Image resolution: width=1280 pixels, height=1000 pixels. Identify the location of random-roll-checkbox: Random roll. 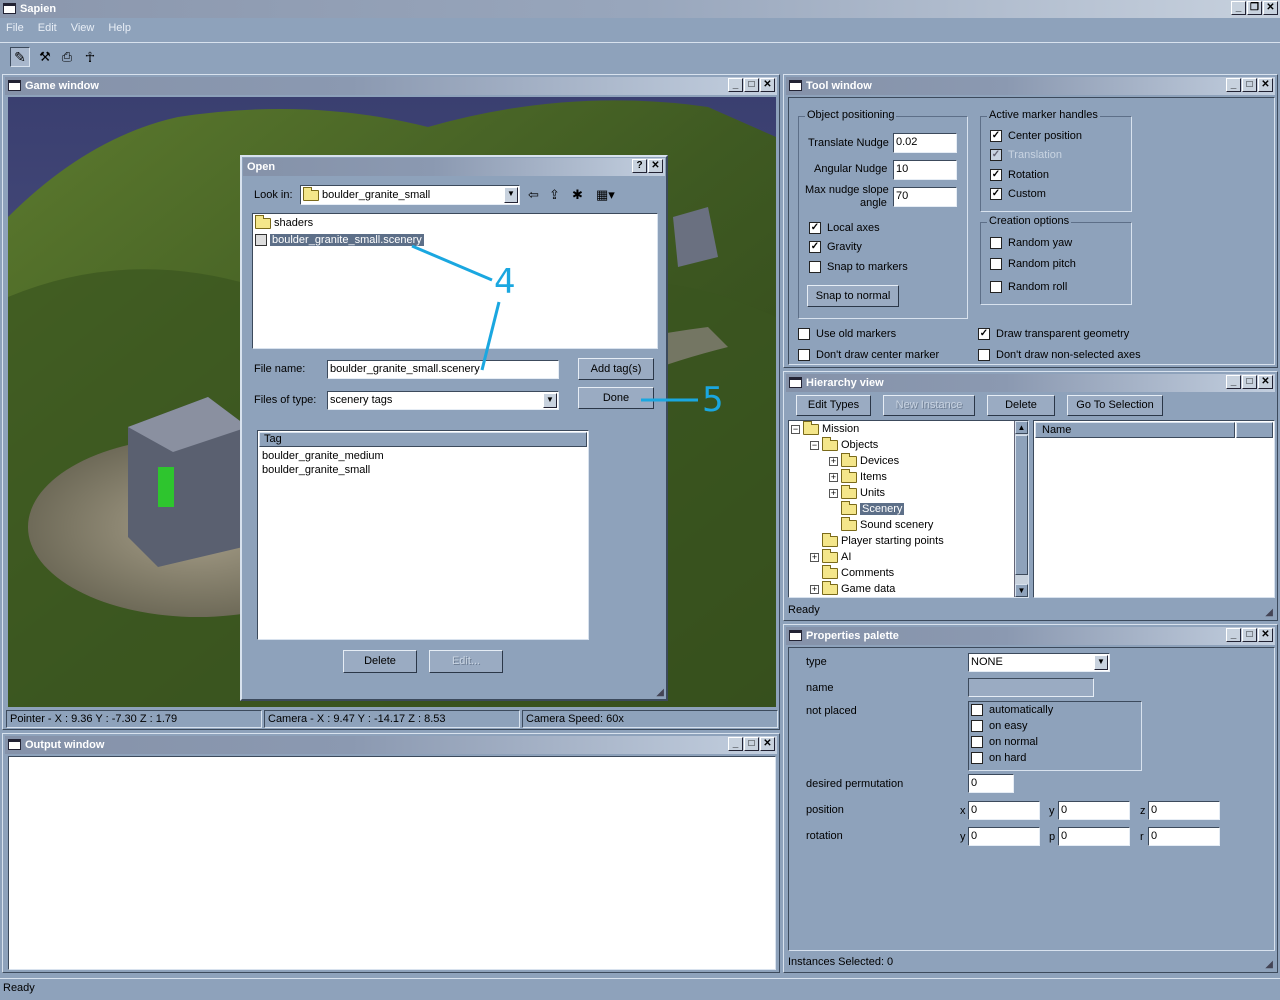
(1028, 287).